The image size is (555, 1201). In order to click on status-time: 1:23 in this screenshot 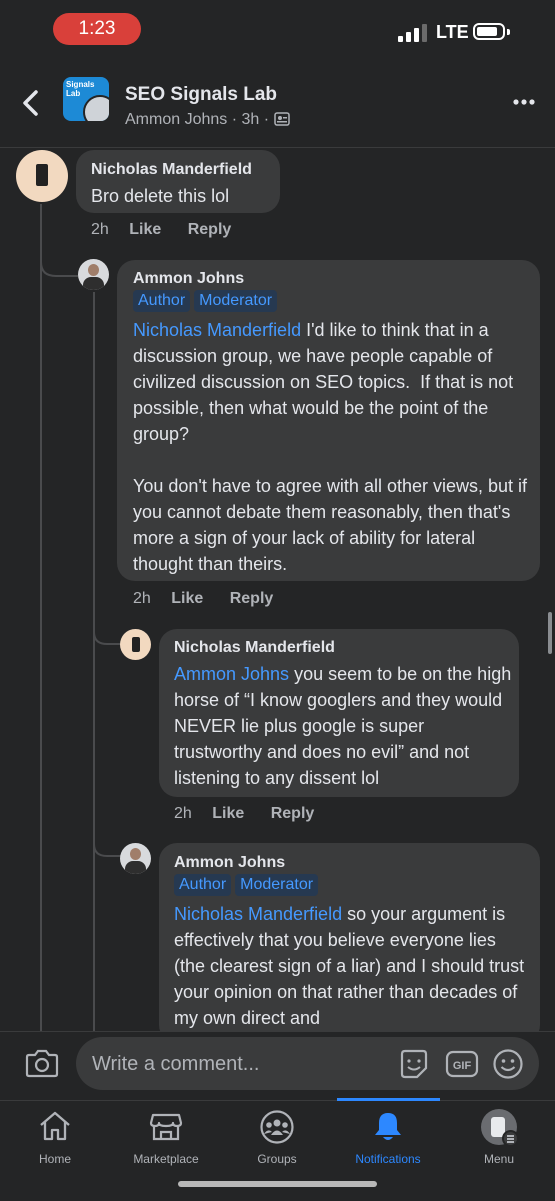, I will do `click(97, 29)`.